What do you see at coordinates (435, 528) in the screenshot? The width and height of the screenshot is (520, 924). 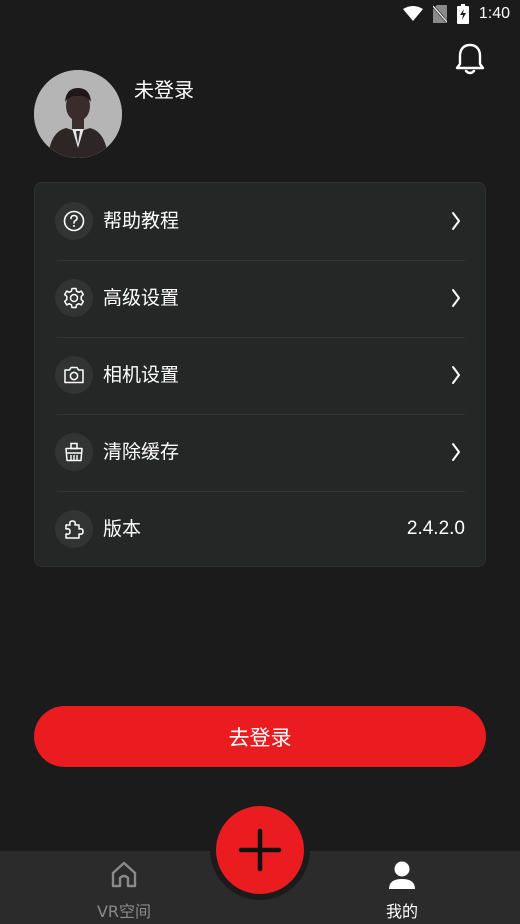 I see `version-value: 2.4.2.0` at bounding box center [435, 528].